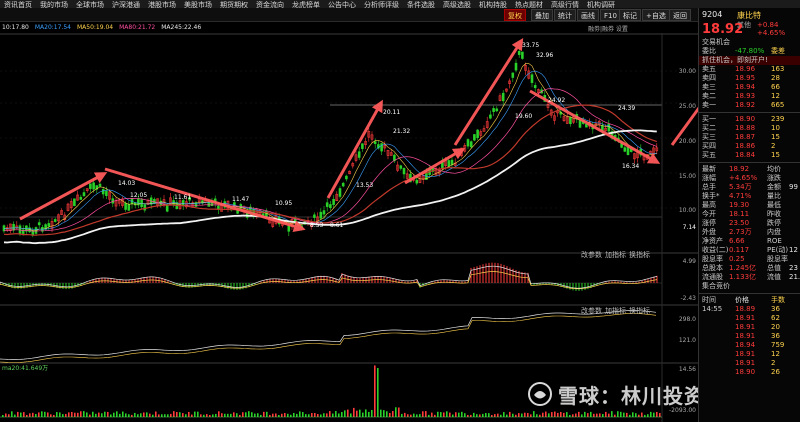  Describe the element at coordinates (723, 29) in the screenshot. I see `last-price: 18.92` at that location.